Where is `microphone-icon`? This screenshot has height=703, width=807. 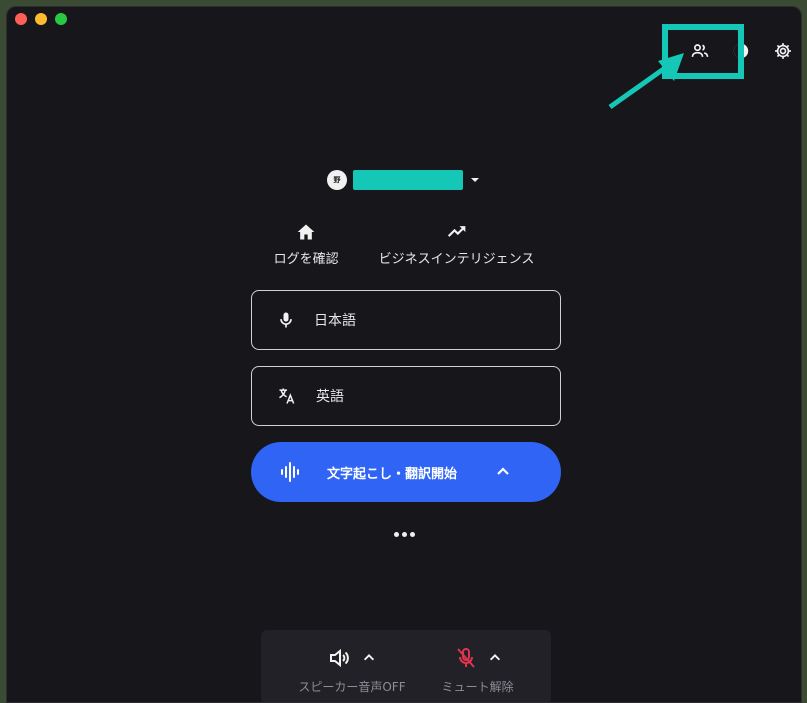 microphone-icon is located at coordinates (286, 320).